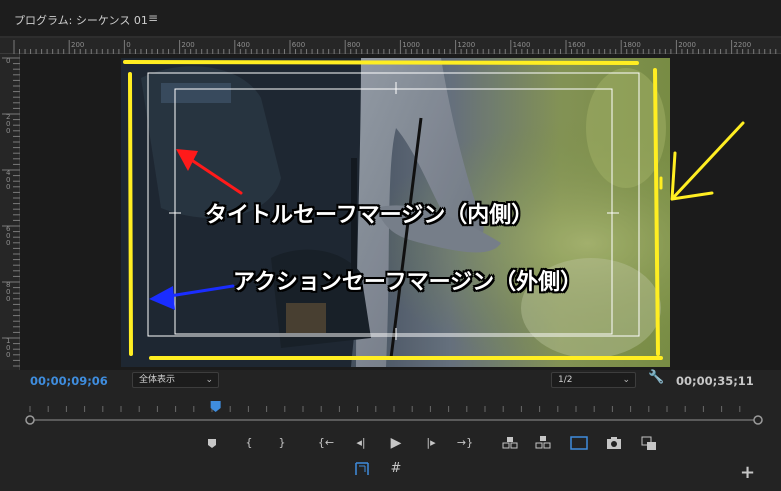  Describe the element at coordinates (212, 443) in the screenshot. I see `add-marker-icon` at that location.